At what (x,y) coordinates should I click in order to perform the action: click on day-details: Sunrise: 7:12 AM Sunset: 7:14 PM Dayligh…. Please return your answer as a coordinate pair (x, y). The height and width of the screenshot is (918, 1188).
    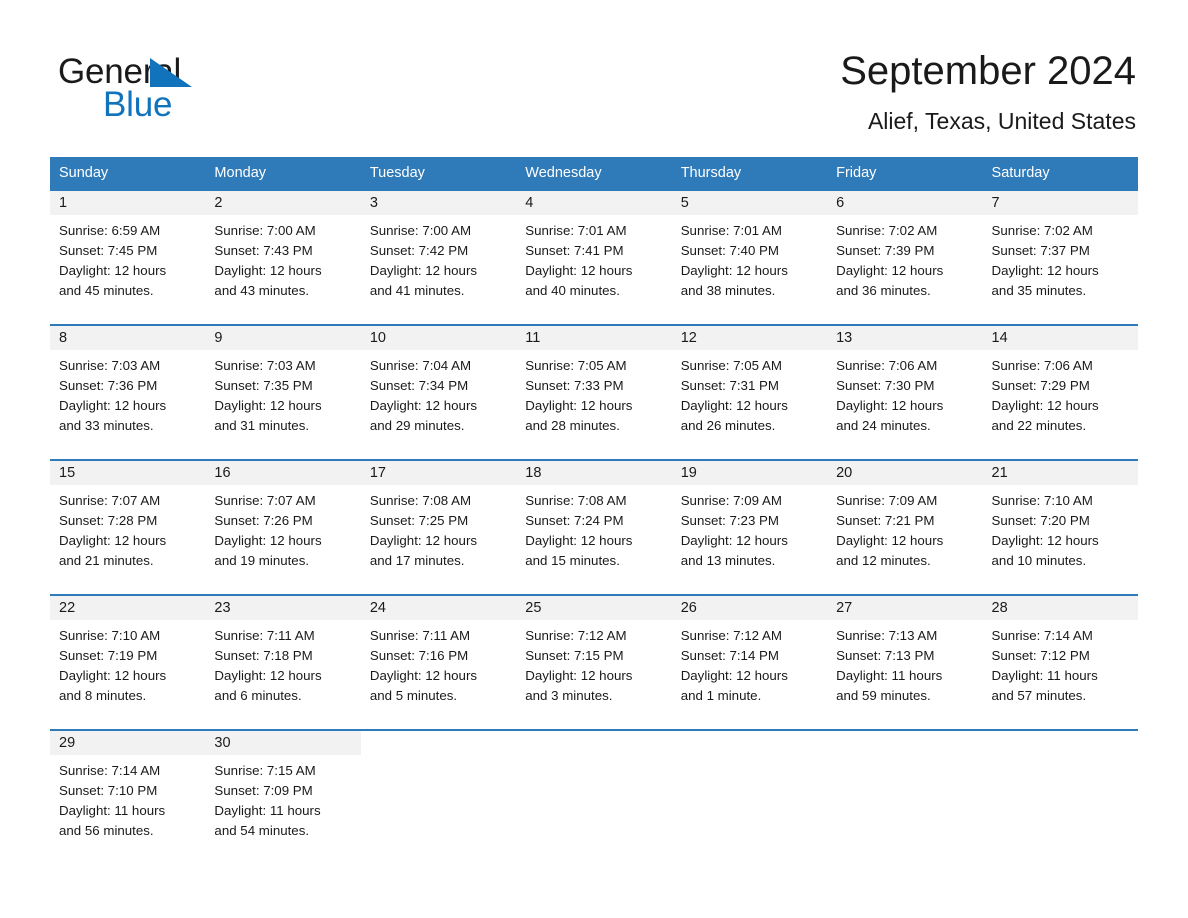
    Looking at the image, I should click on (749, 663).